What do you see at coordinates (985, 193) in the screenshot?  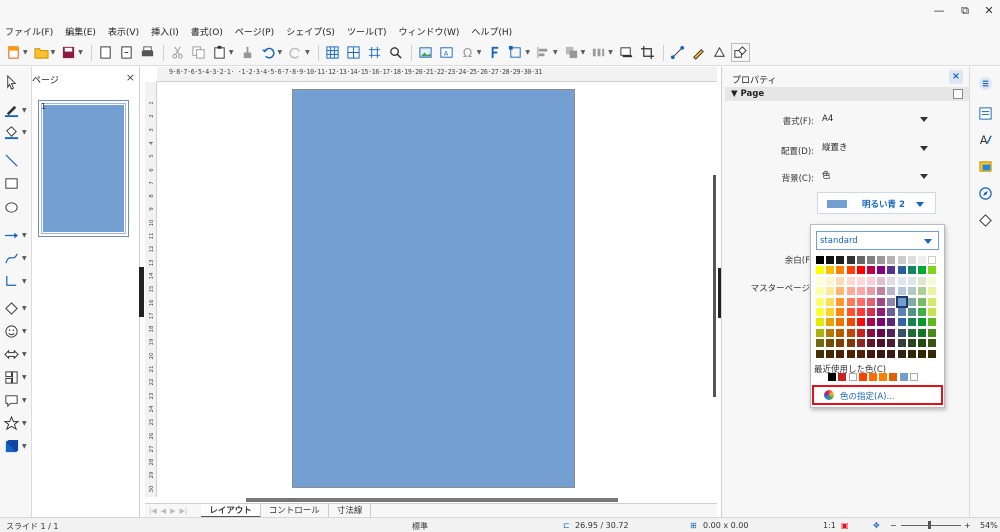 I see `navigator-icon` at bounding box center [985, 193].